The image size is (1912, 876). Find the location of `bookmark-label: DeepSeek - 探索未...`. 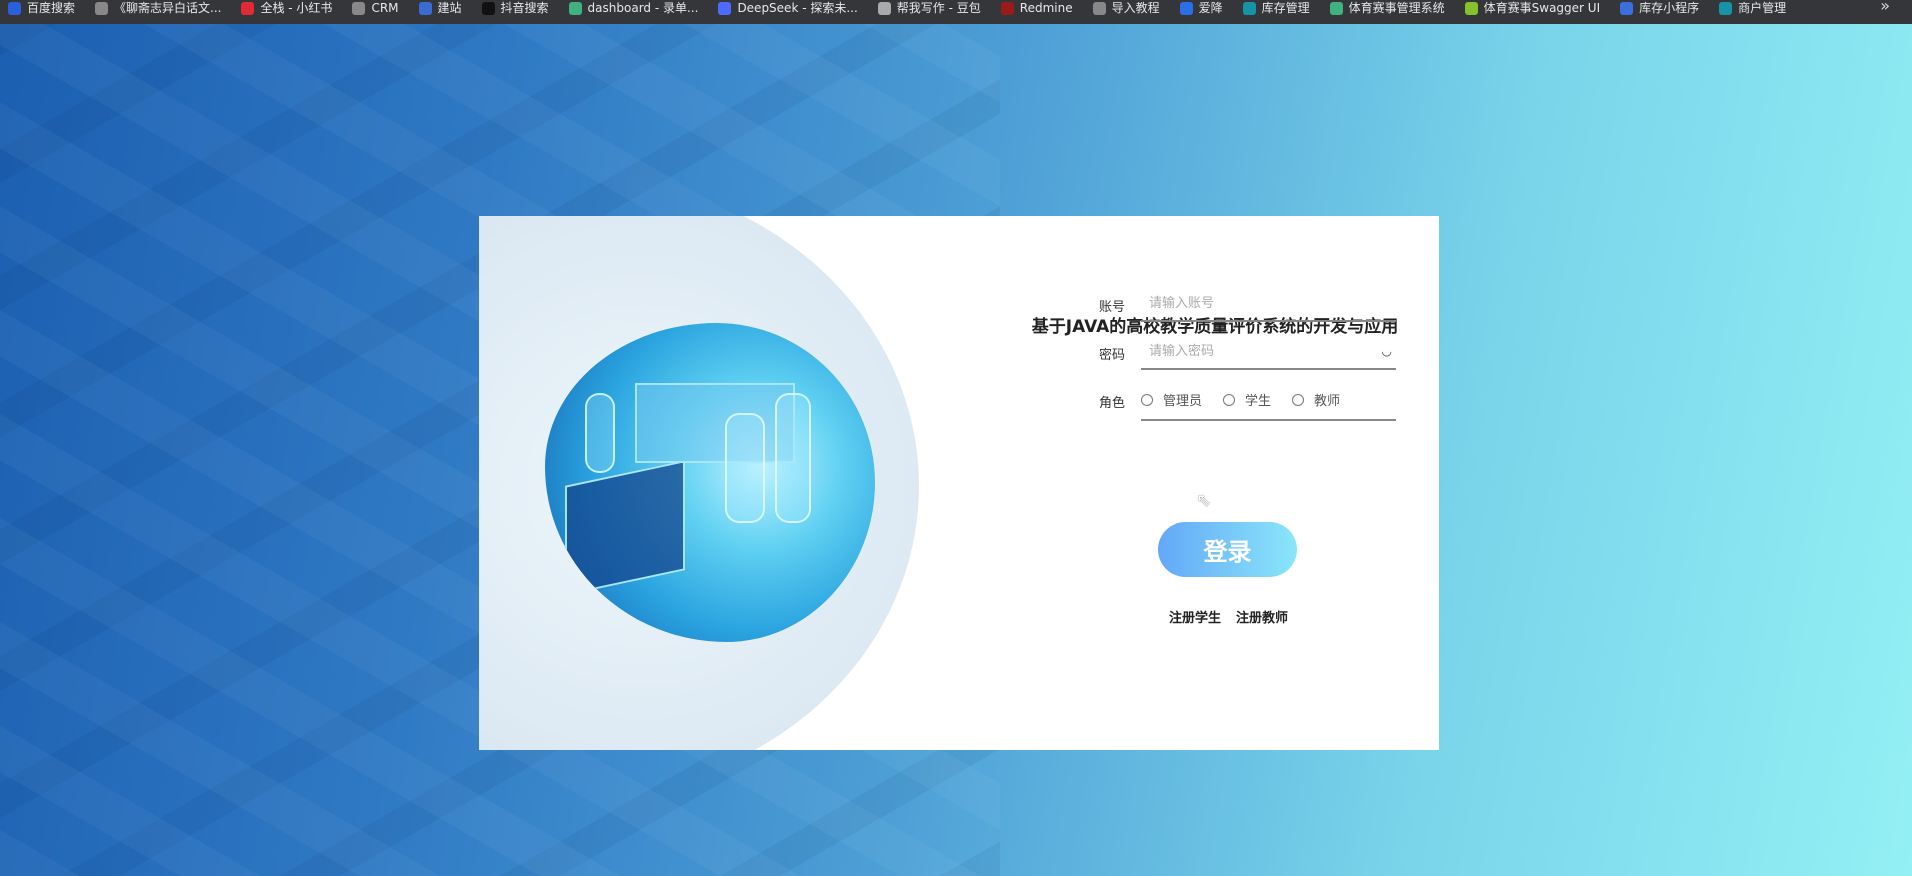

bookmark-label: DeepSeek - 探索未... is located at coordinates (797, 8).